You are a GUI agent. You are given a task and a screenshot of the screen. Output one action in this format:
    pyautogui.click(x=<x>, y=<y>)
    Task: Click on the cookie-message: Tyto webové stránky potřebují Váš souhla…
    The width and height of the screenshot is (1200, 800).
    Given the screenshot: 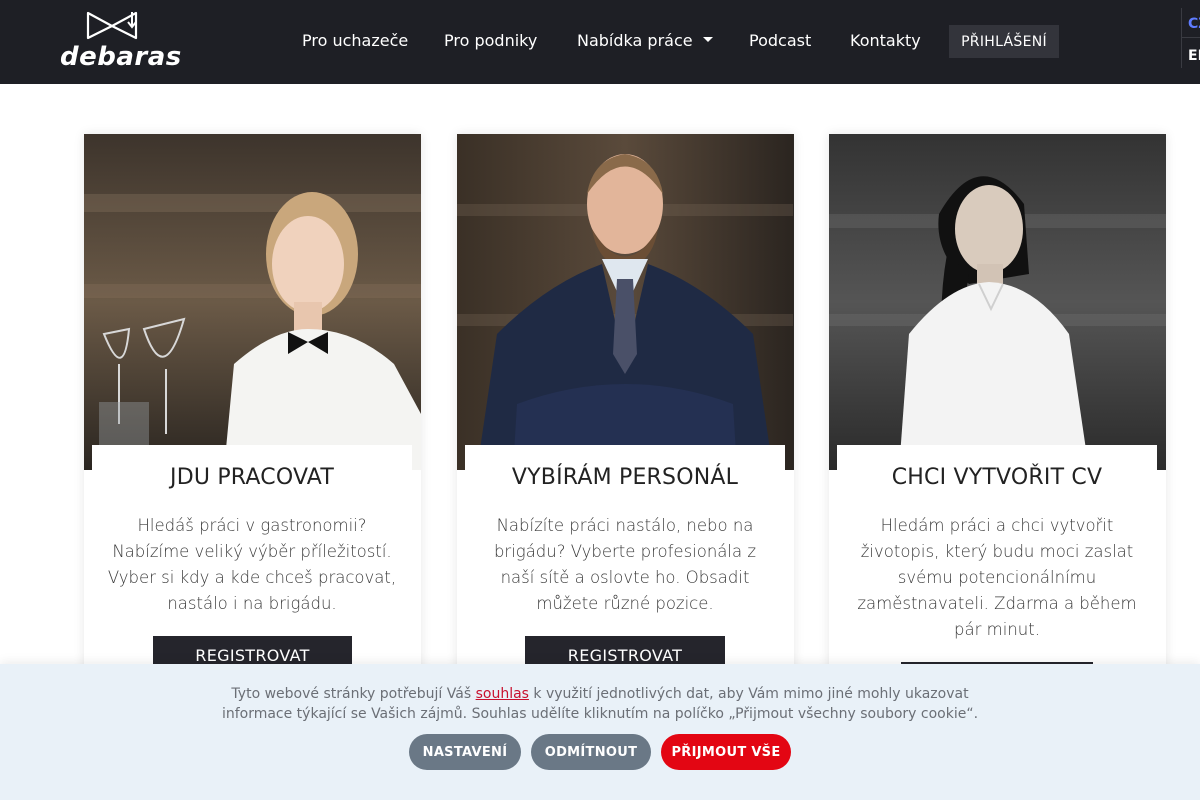 What is the action you would take?
    pyautogui.click(x=600, y=704)
    